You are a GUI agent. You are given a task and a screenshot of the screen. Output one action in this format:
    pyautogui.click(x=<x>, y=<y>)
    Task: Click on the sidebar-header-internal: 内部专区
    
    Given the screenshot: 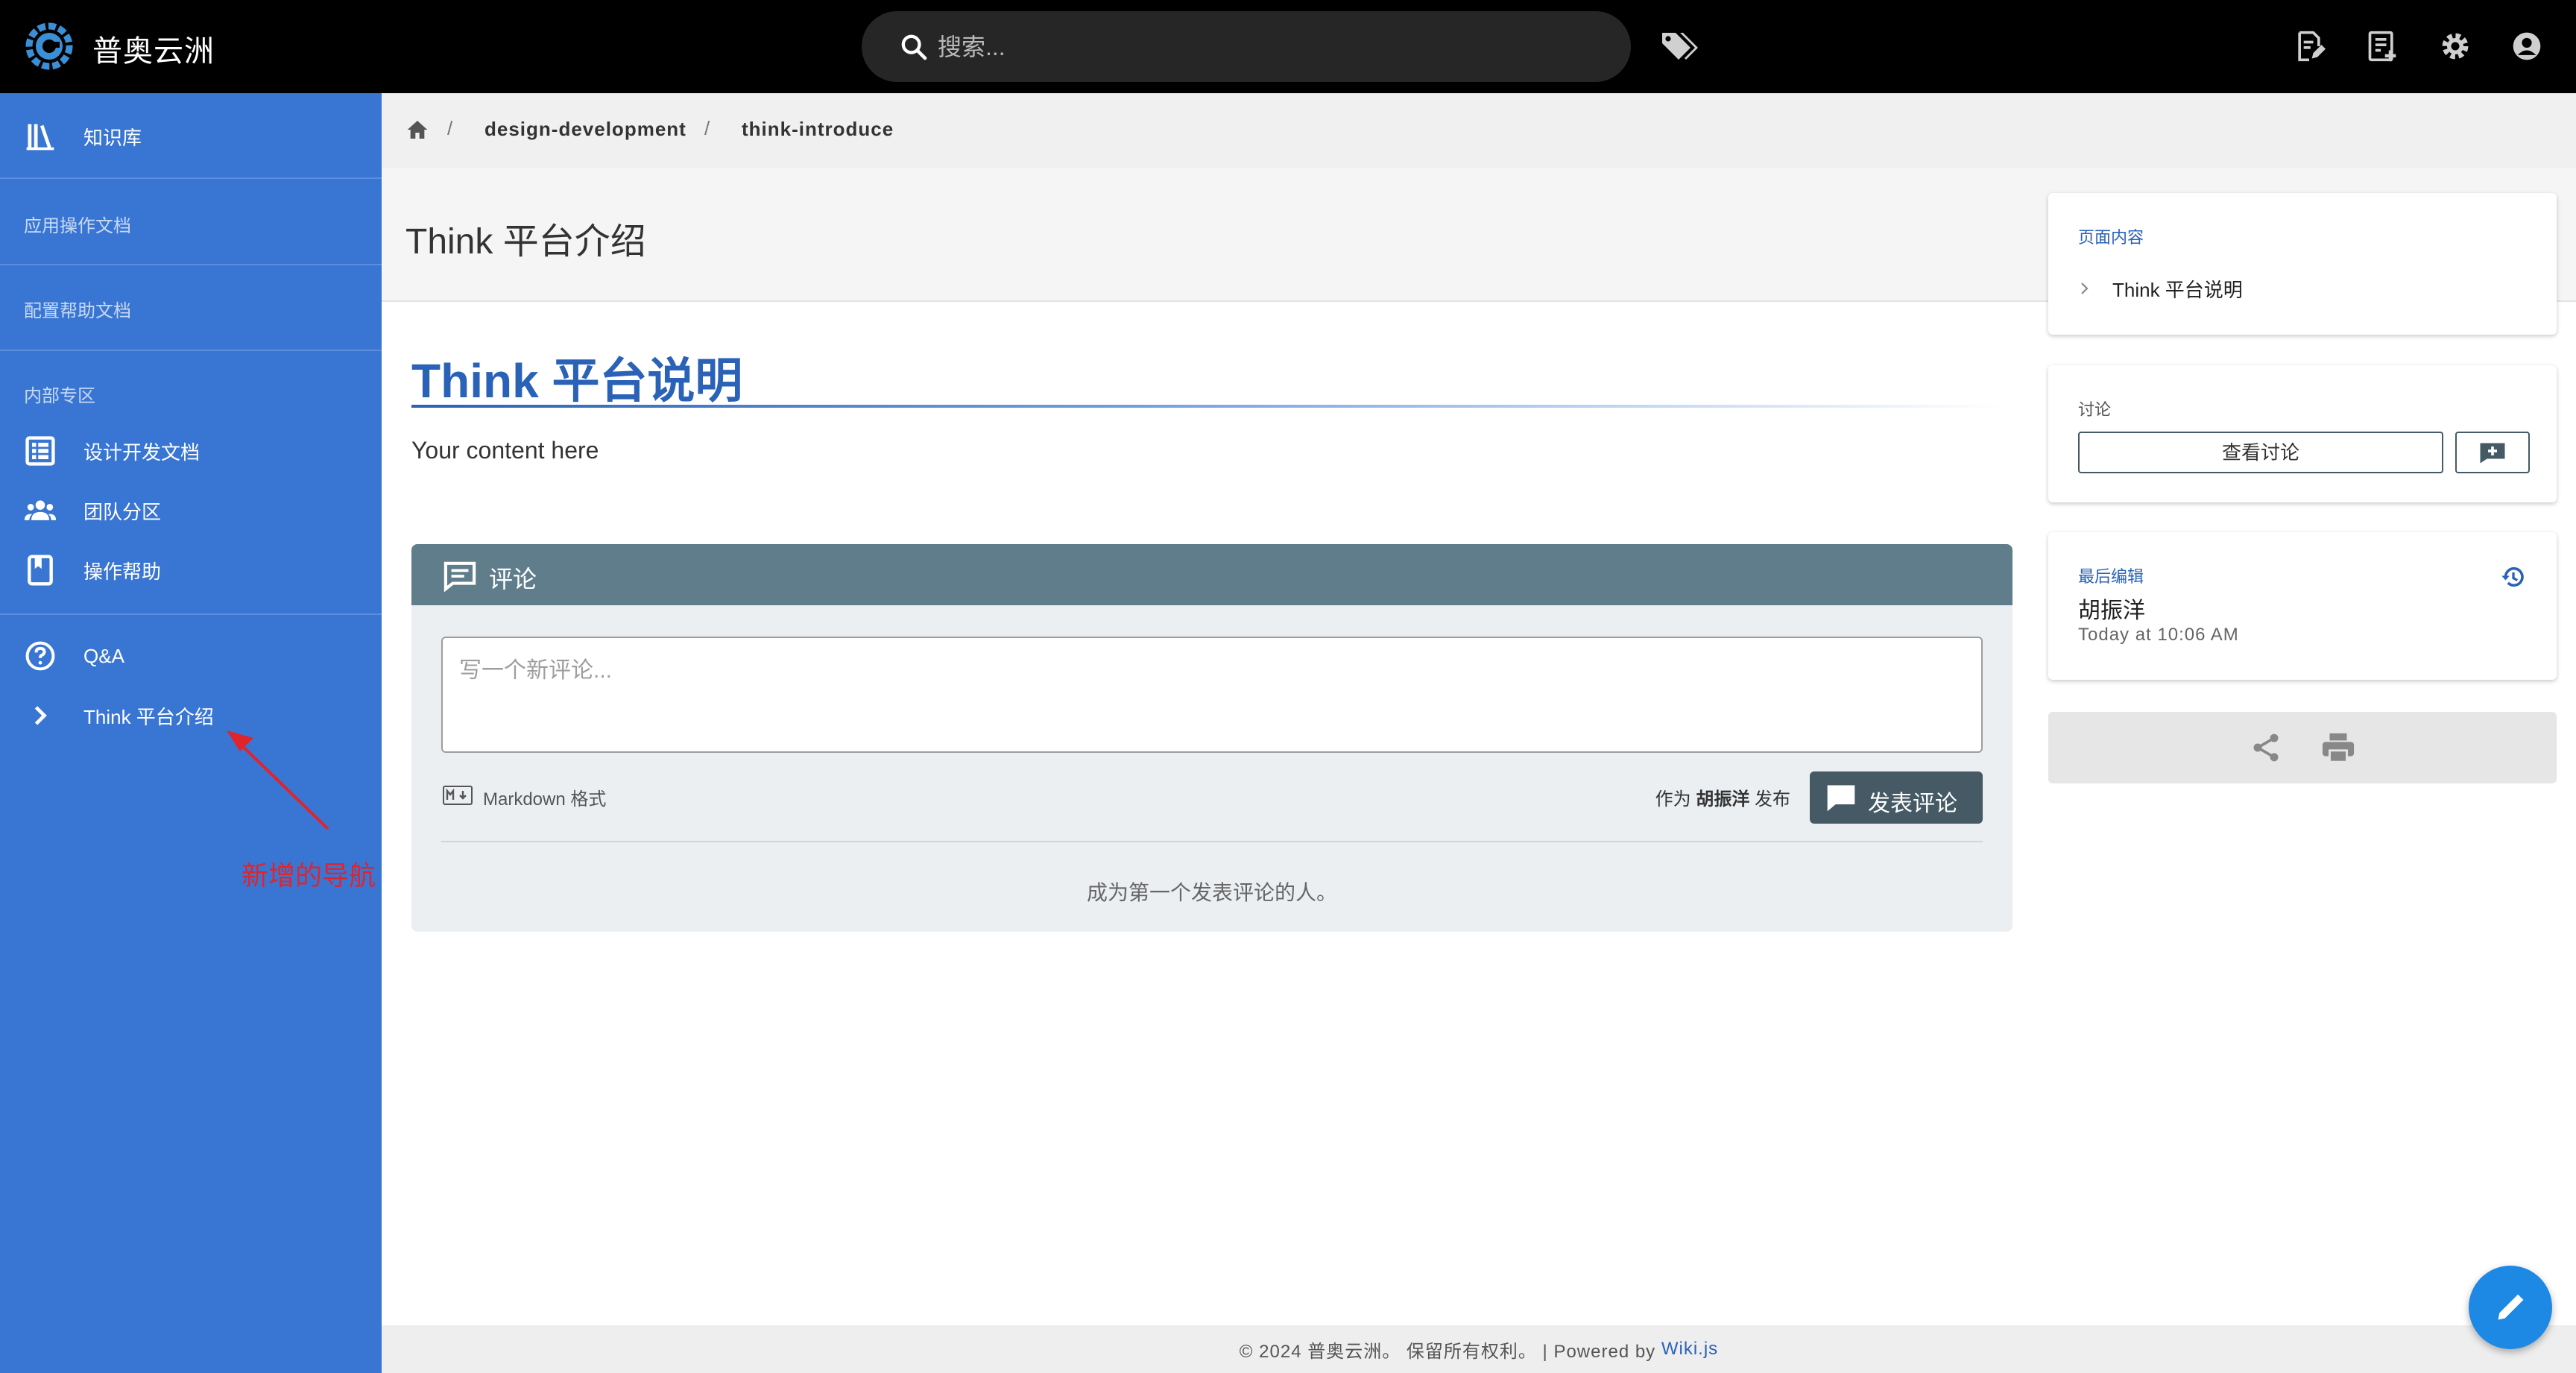 What is the action you would take?
    pyautogui.click(x=60, y=396)
    